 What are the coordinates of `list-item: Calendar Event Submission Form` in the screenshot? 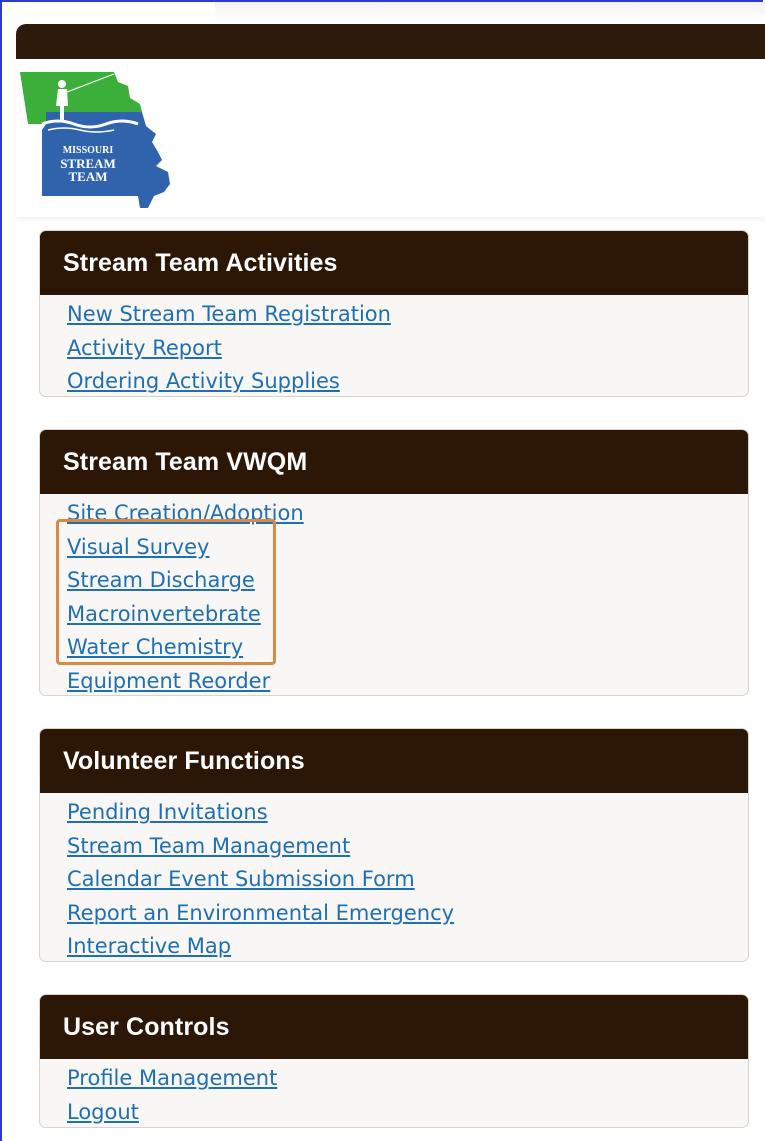 It's located at (407, 880).